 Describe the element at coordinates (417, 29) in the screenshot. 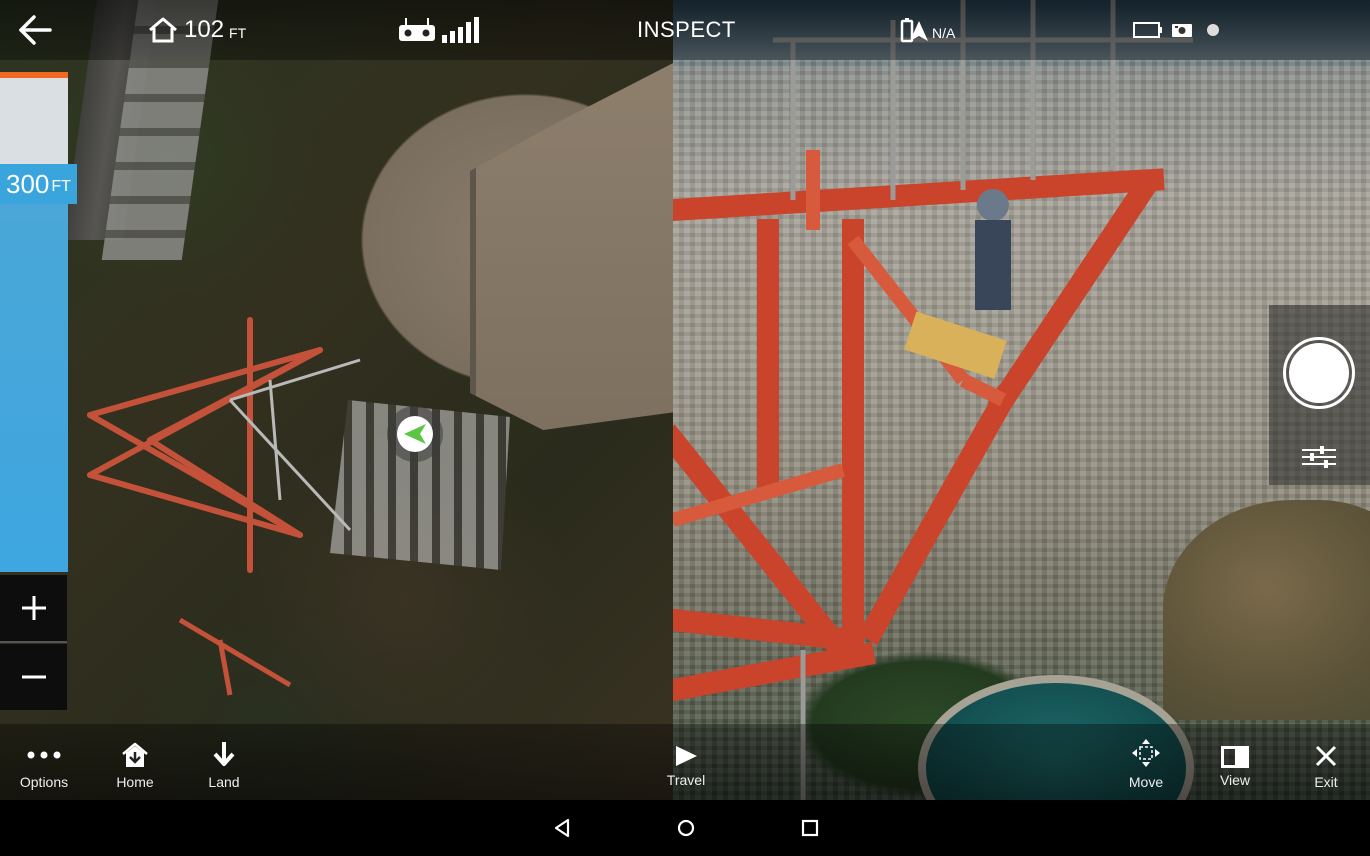

I see `remote-controller-icon` at that location.